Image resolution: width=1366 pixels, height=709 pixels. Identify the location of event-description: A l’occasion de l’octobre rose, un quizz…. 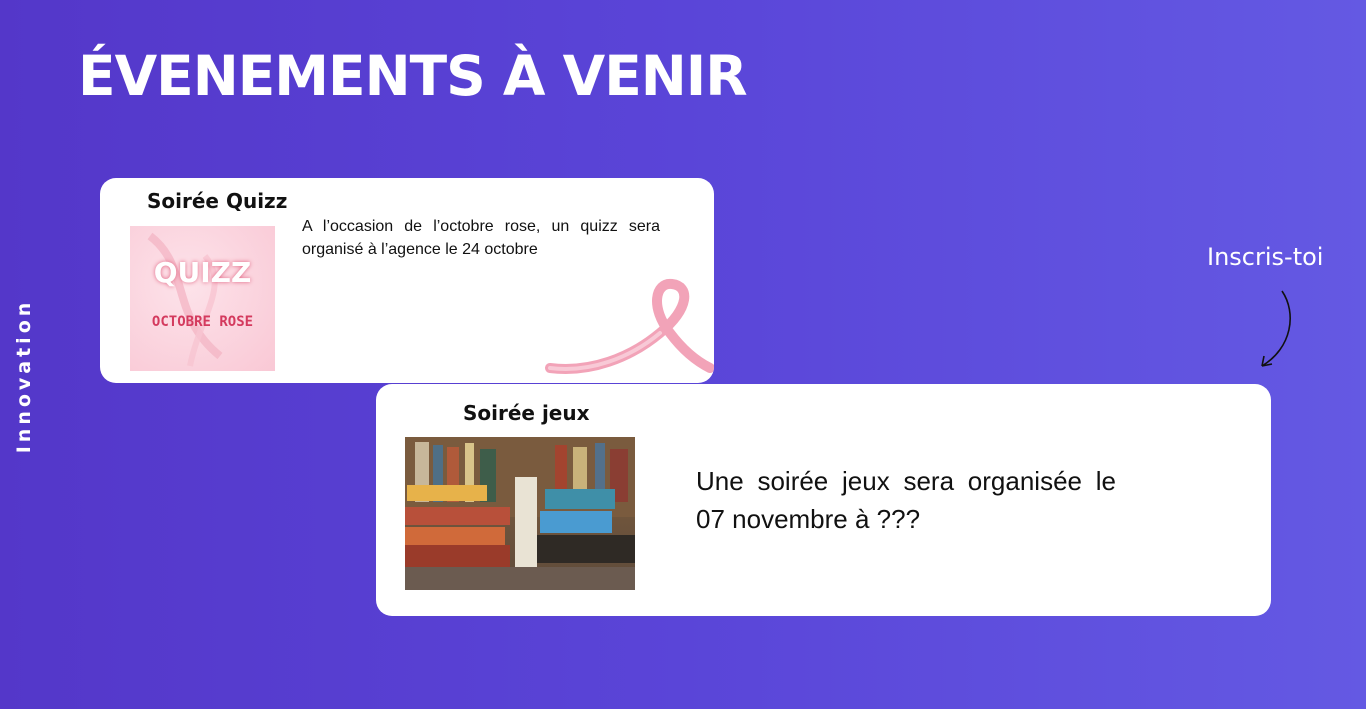
(481, 238).